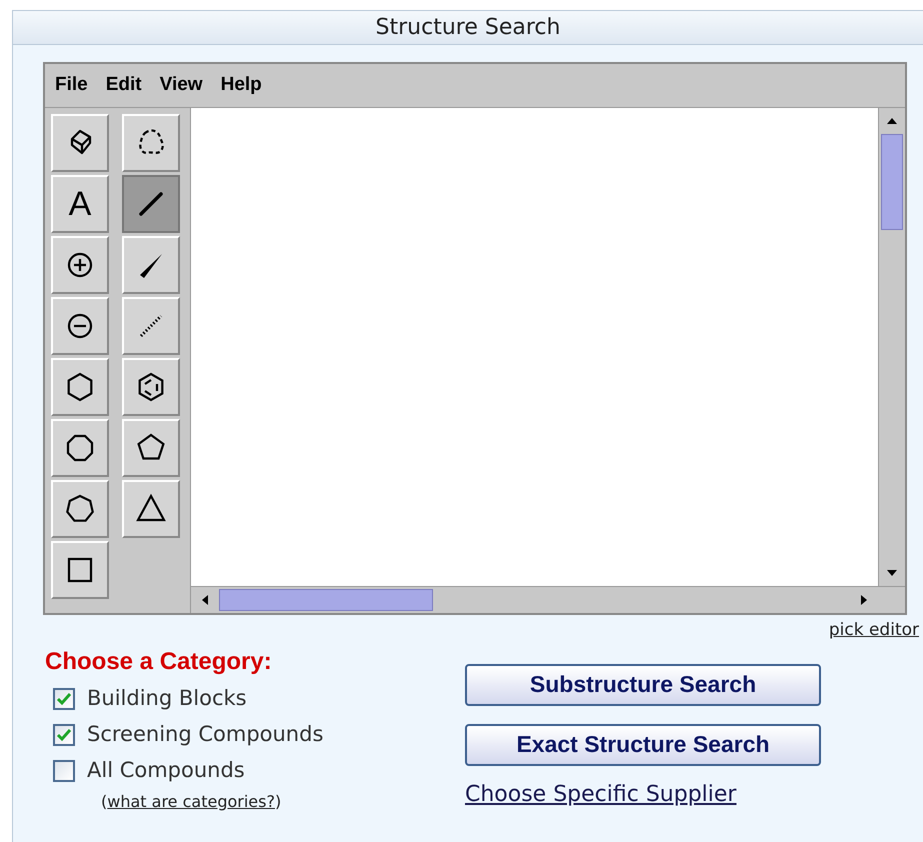  Describe the element at coordinates (468, 28) in the screenshot. I see `panel-title: Structure Search` at that location.